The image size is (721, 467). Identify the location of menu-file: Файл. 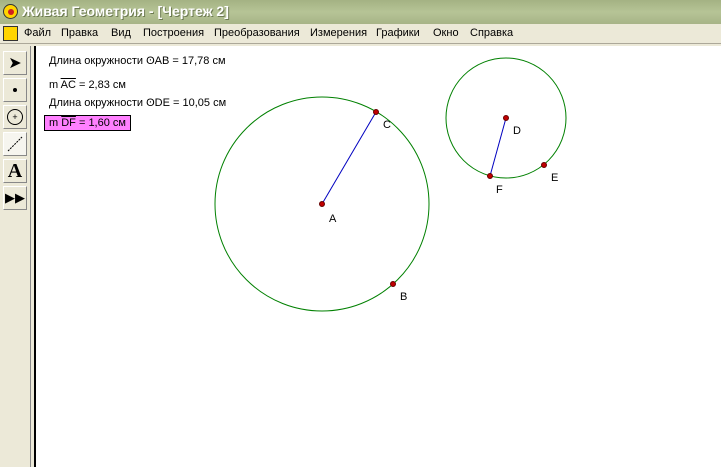
(37, 33).